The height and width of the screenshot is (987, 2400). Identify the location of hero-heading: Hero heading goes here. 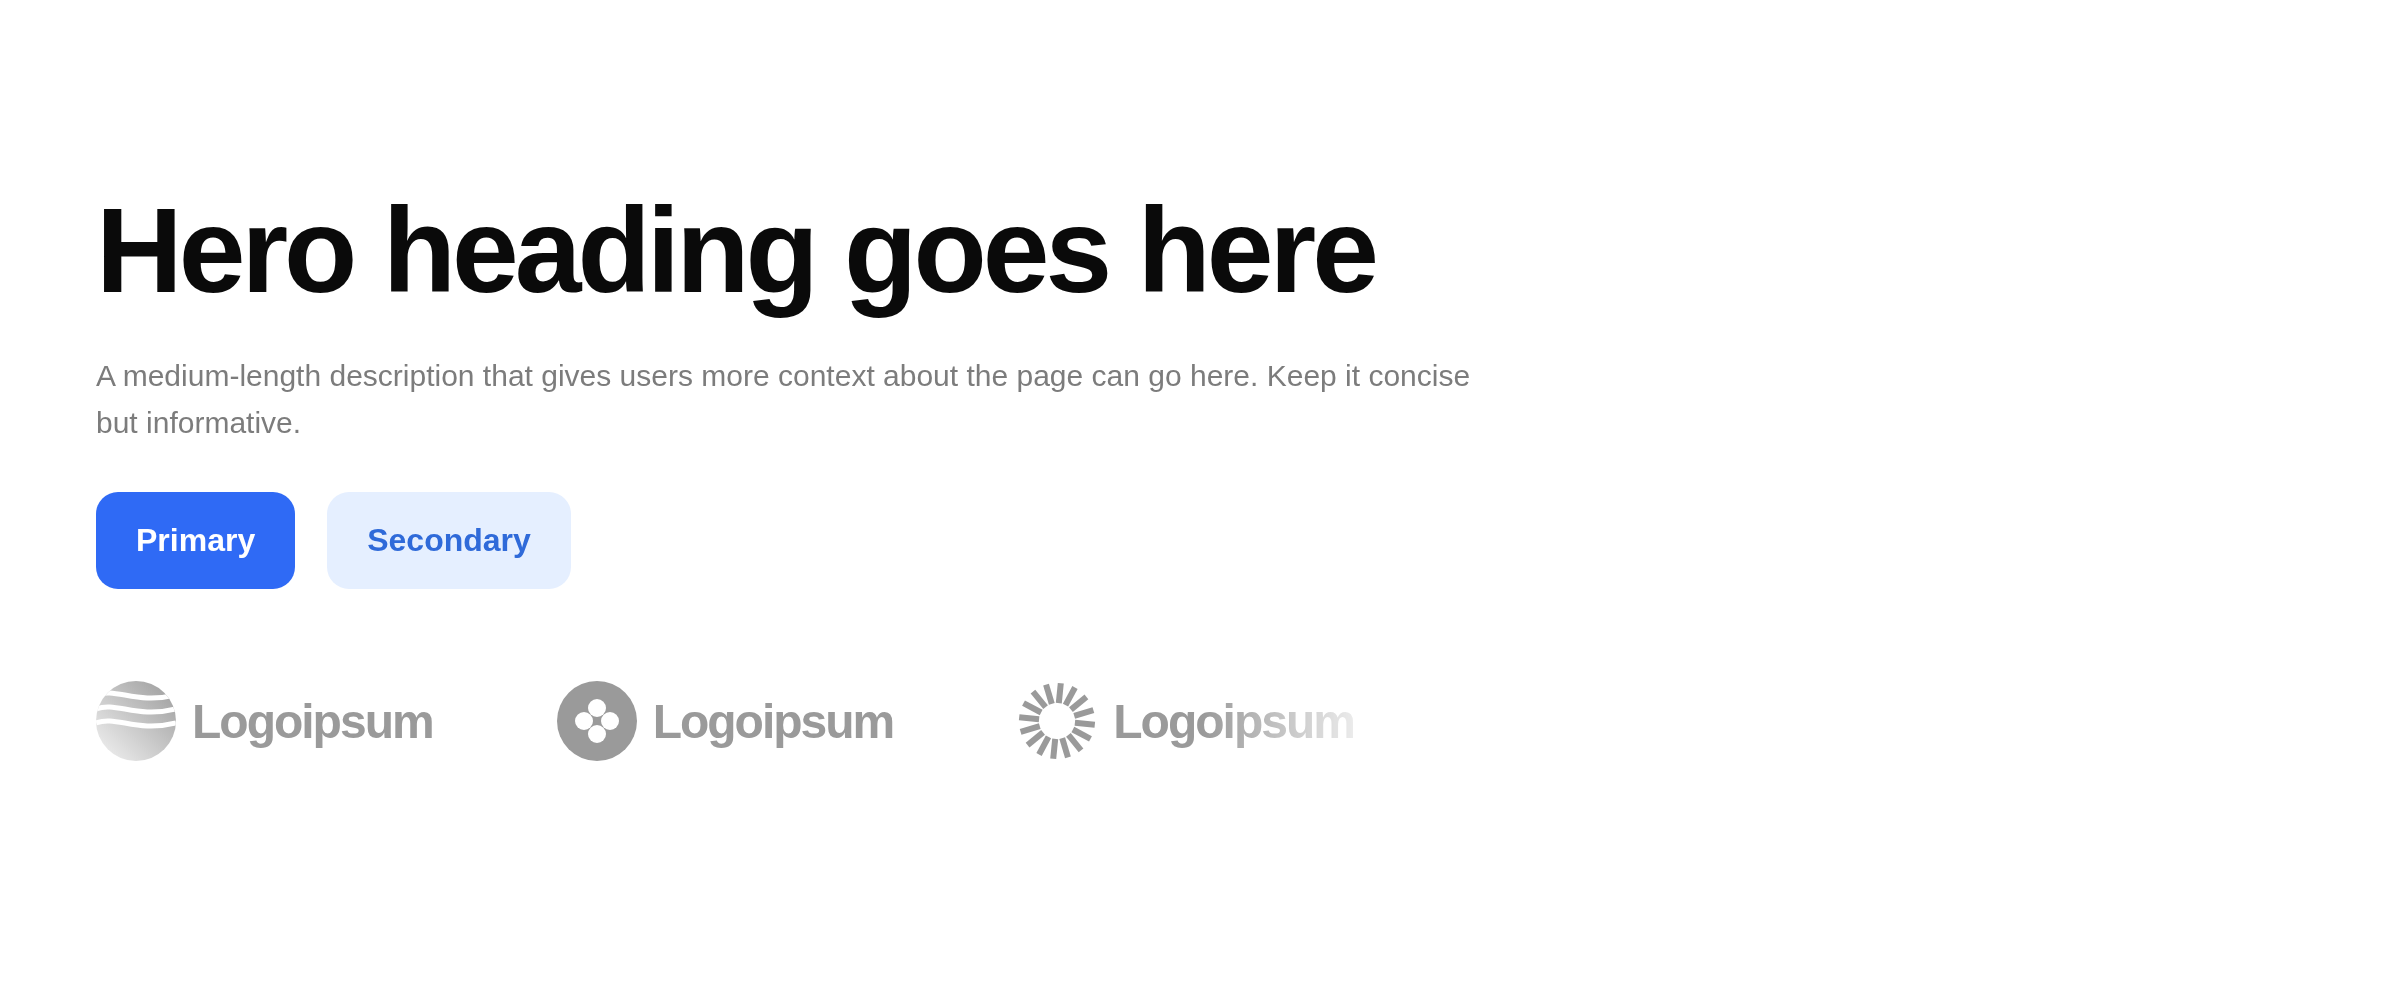
(736, 251).